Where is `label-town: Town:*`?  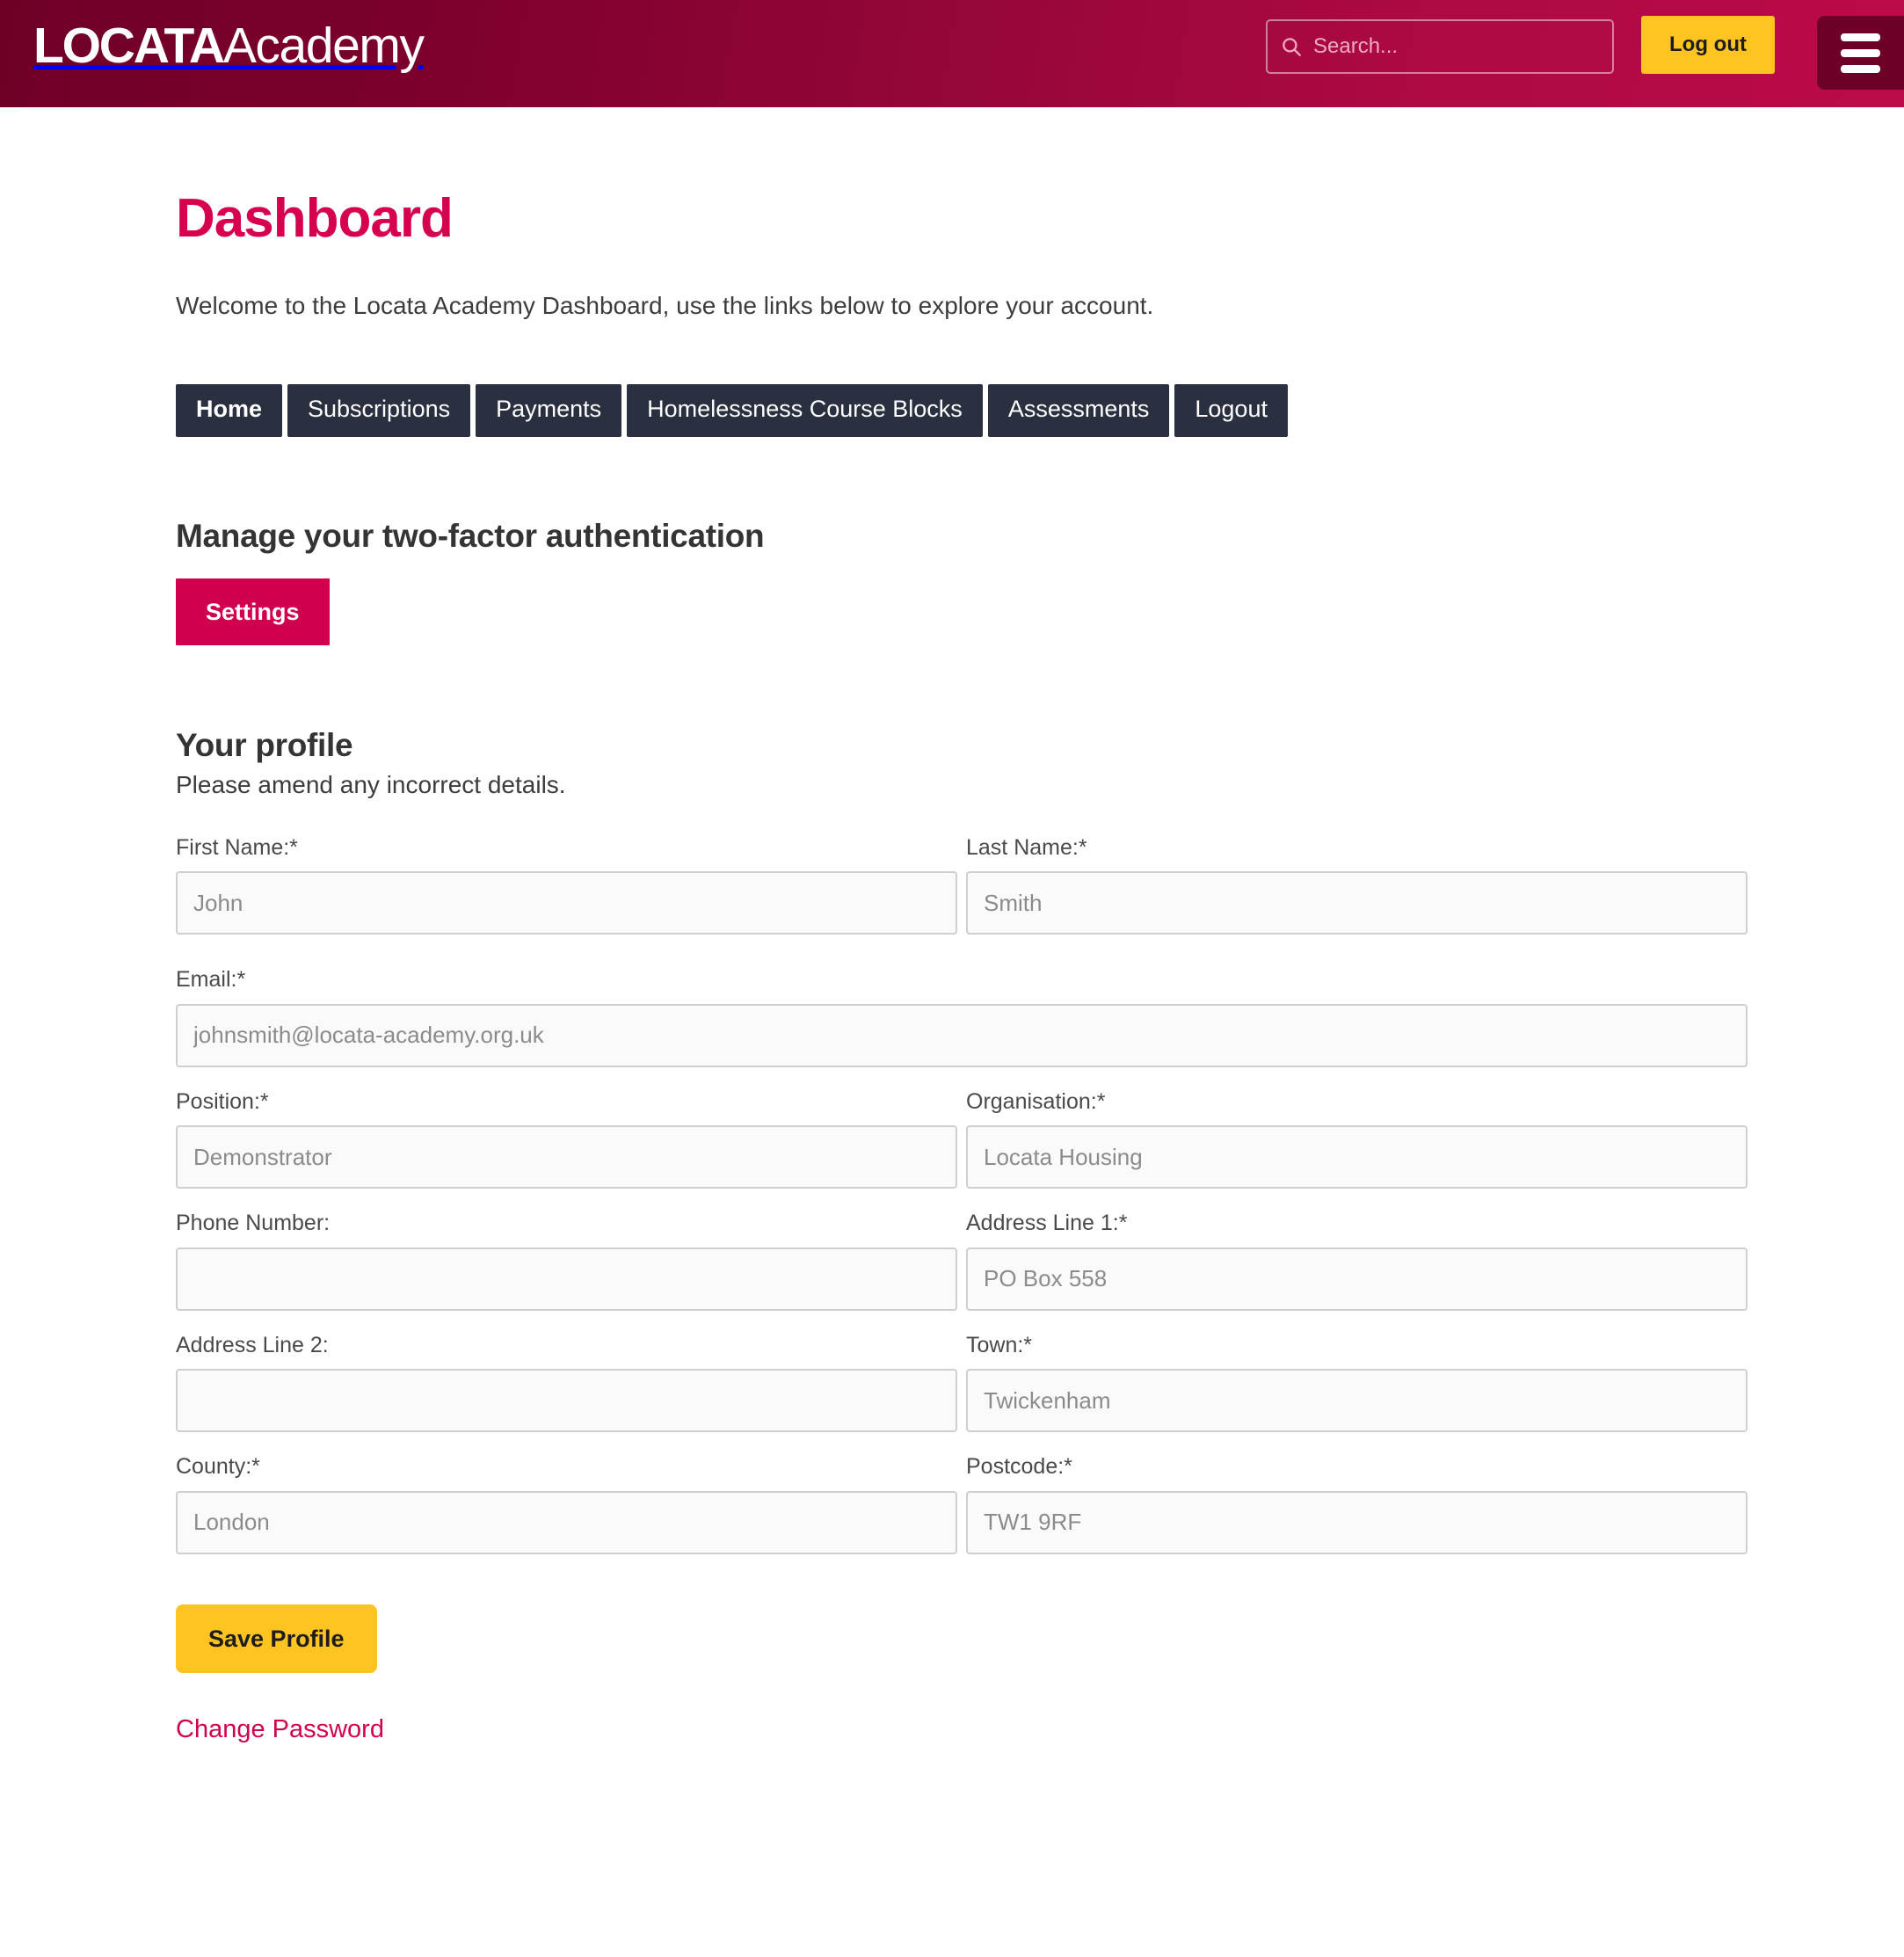 label-town: Town:* is located at coordinates (1000, 1344).